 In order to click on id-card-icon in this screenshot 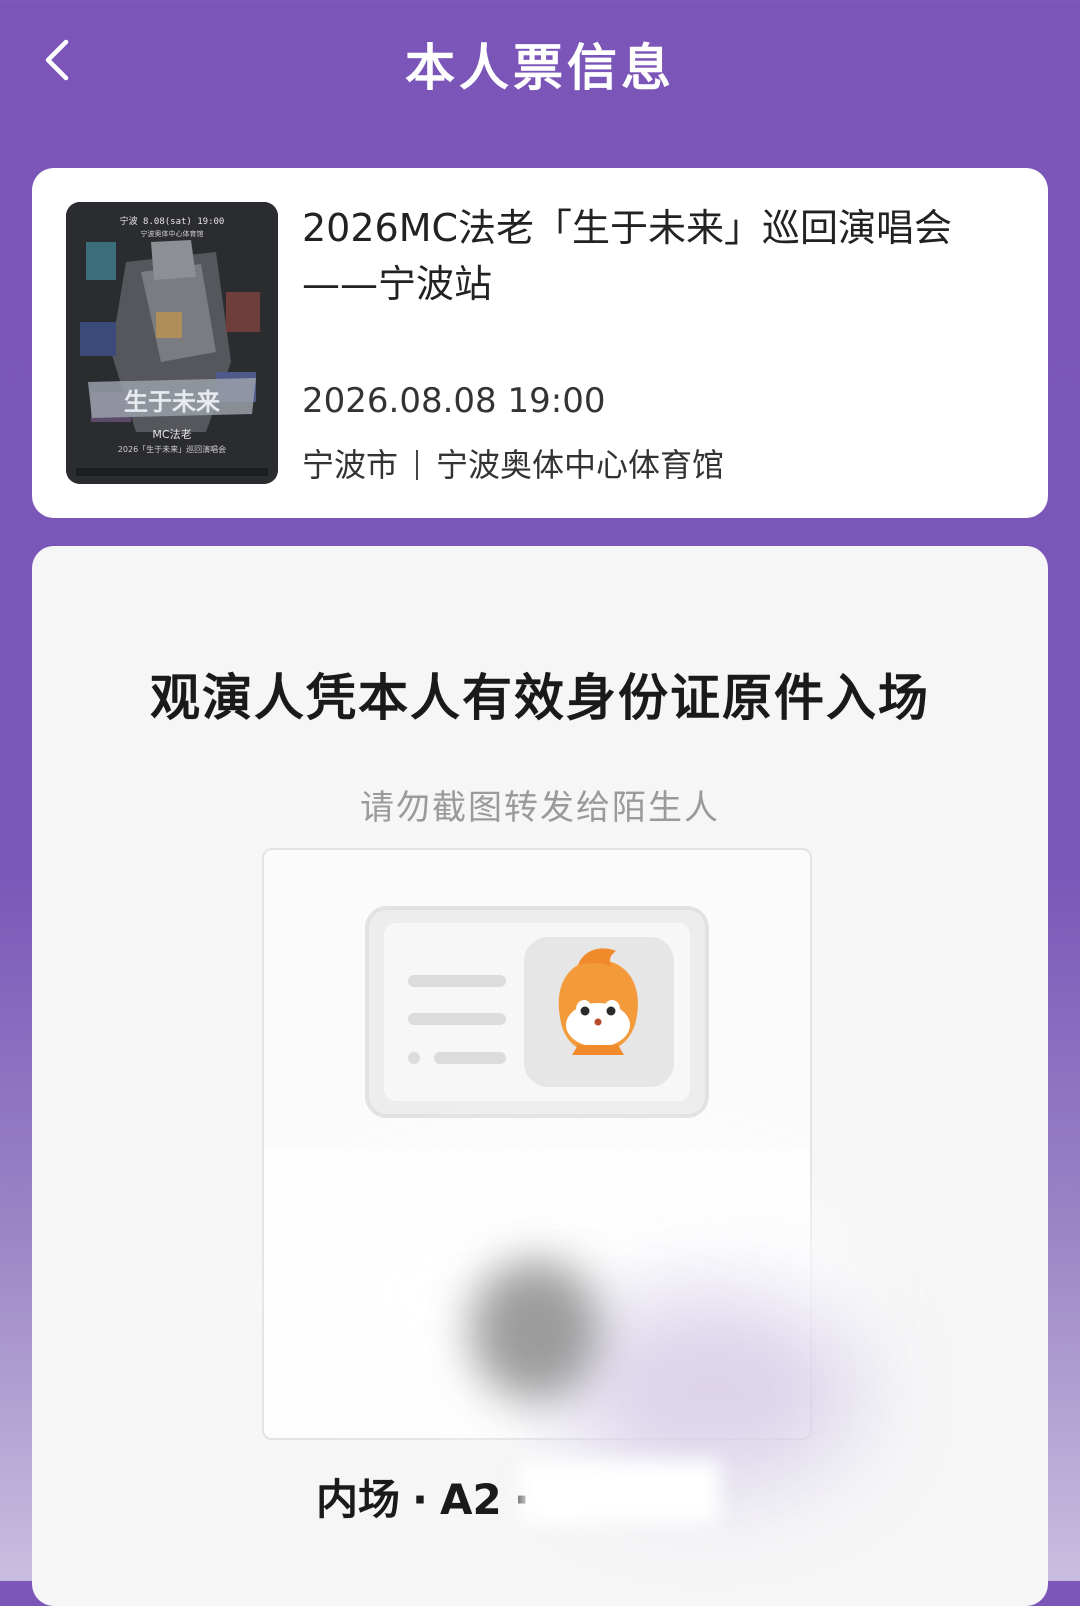, I will do `click(537, 1012)`.